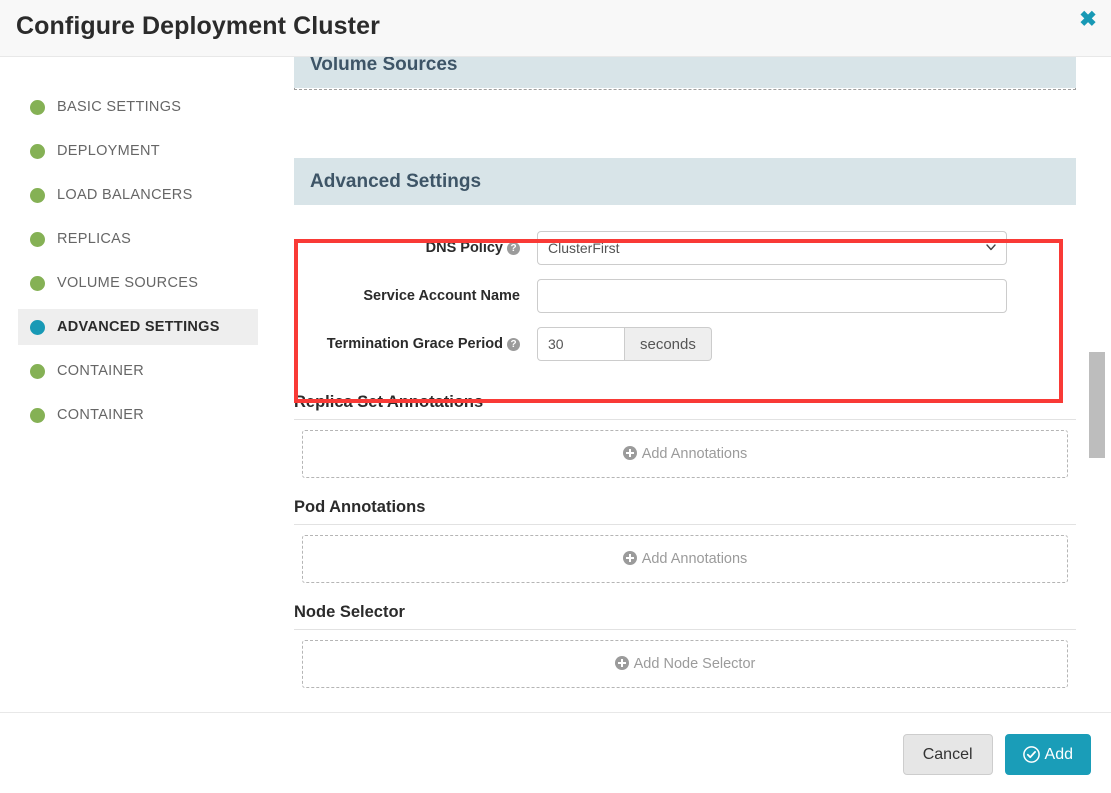 This screenshot has width=1111, height=793. Describe the element at coordinates (1088, 20) in the screenshot. I see `close-icon: ✖` at that location.